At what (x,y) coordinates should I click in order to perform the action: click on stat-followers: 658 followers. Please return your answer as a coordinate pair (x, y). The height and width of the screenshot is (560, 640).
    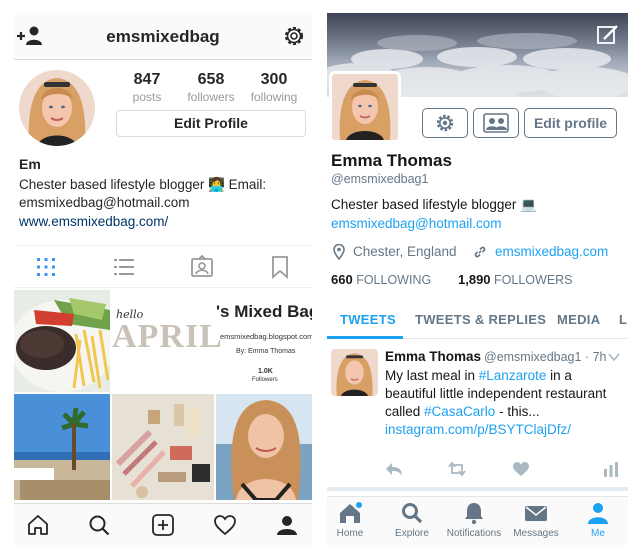
    Looking at the image, I should click on (211, 87).